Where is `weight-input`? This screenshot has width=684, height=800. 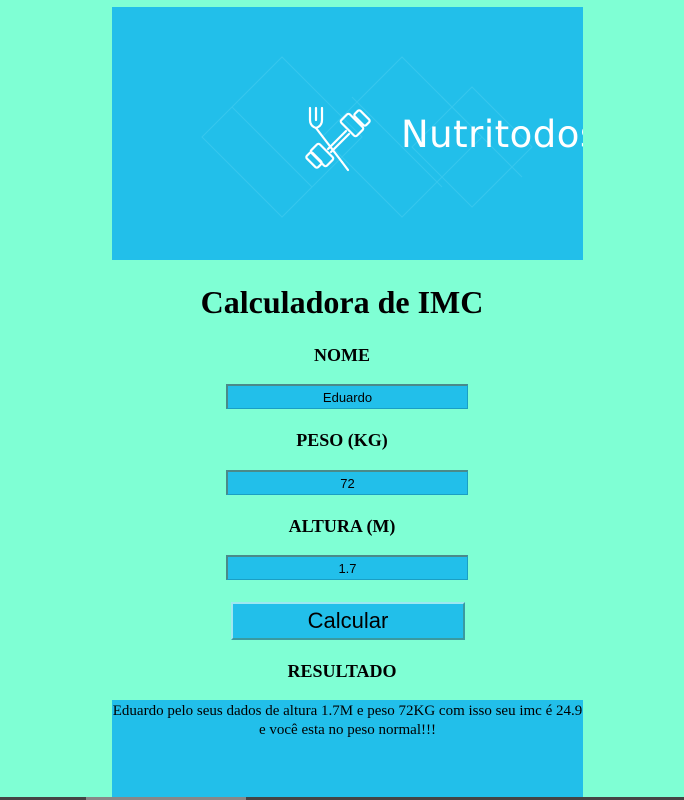
weight-input is located at coordinates (347, 482).